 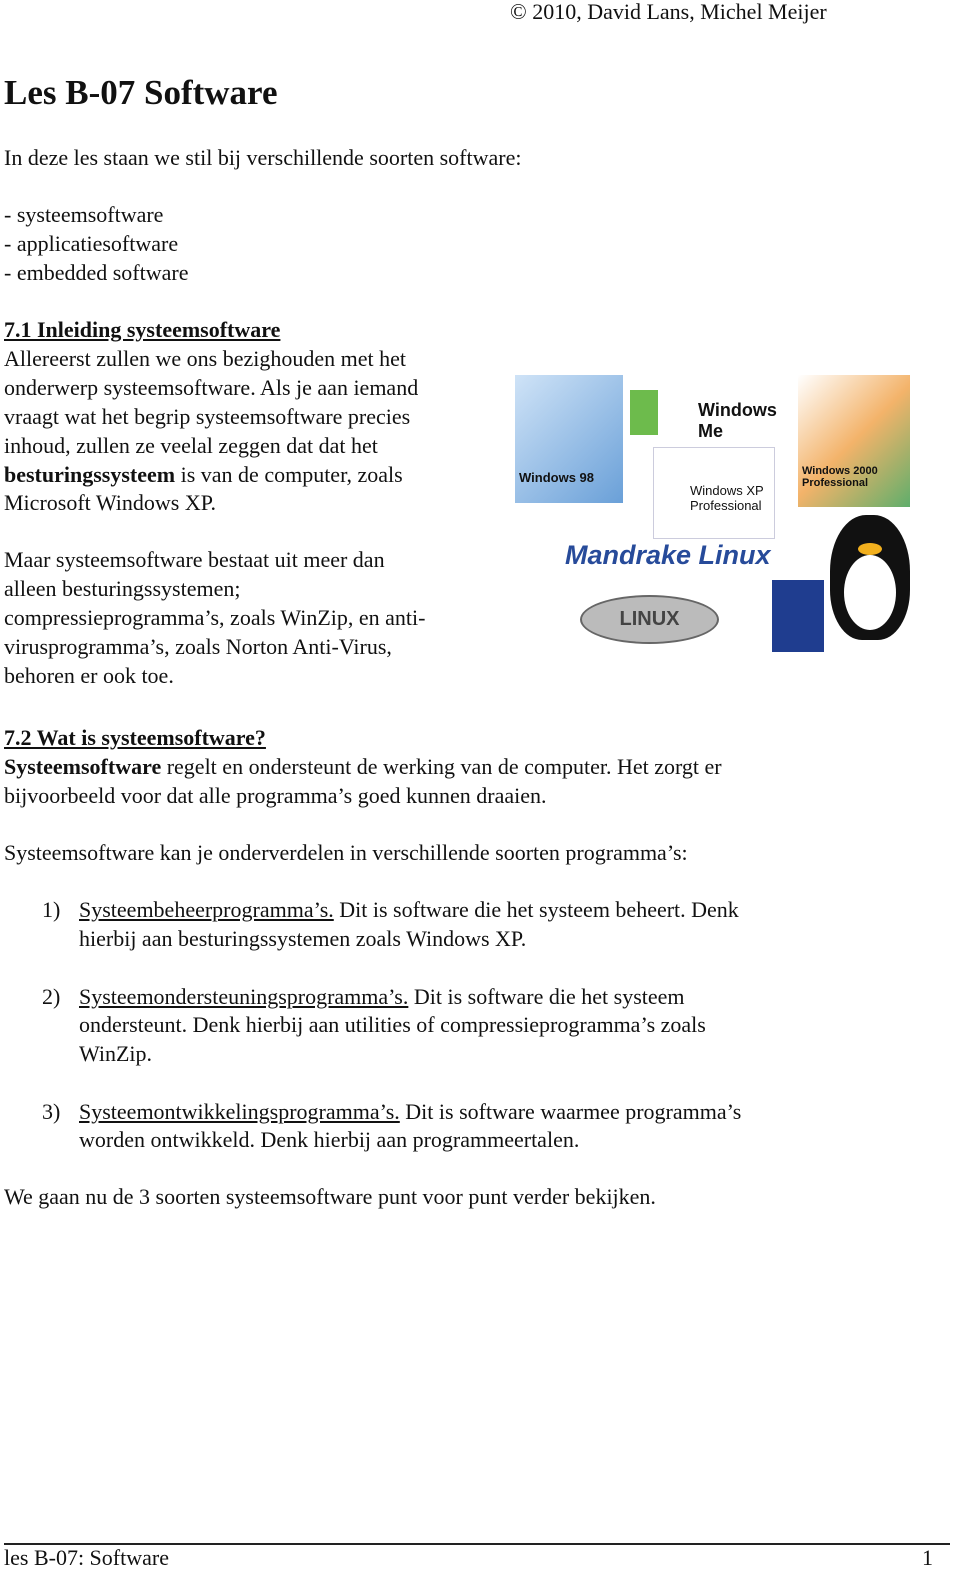 I want to click on bold-term: besturingssysteem, so click(x=90, y=474).